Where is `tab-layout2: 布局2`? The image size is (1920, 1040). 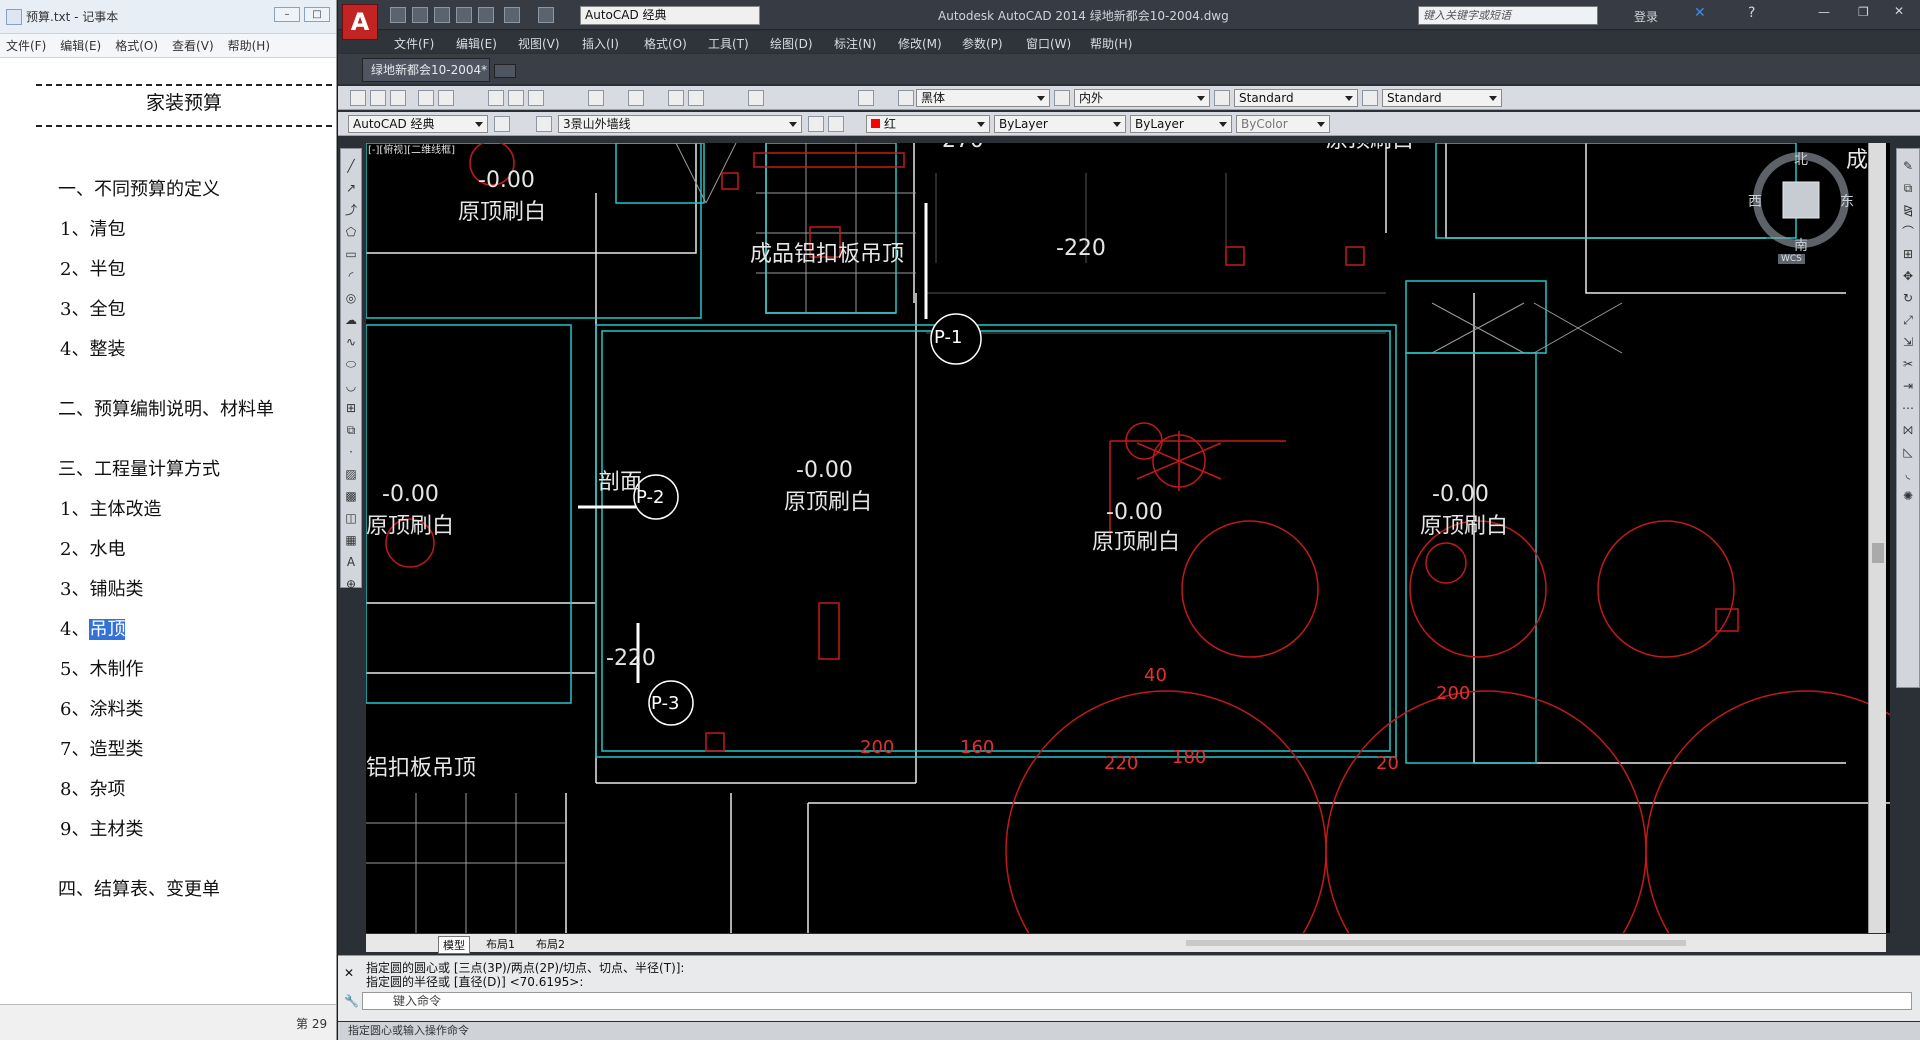 tab-layout2: 布局2 is located at coordinates (550, 944).